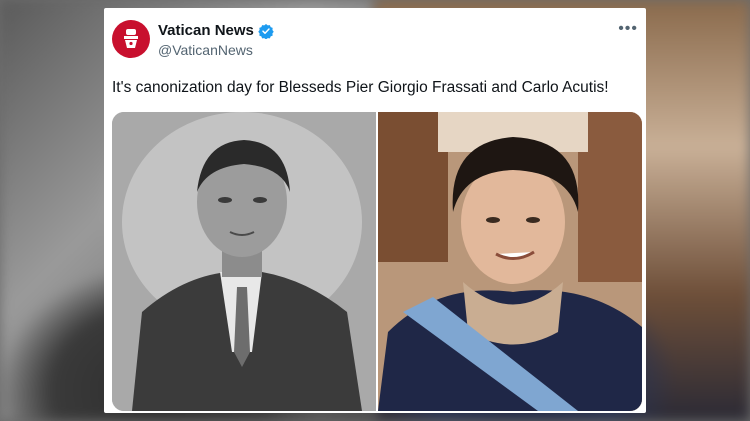  What do you see at coordinates (266, 31) in the screenshot?
I see `verified-badge-icon` at bounding box center [266, 31].